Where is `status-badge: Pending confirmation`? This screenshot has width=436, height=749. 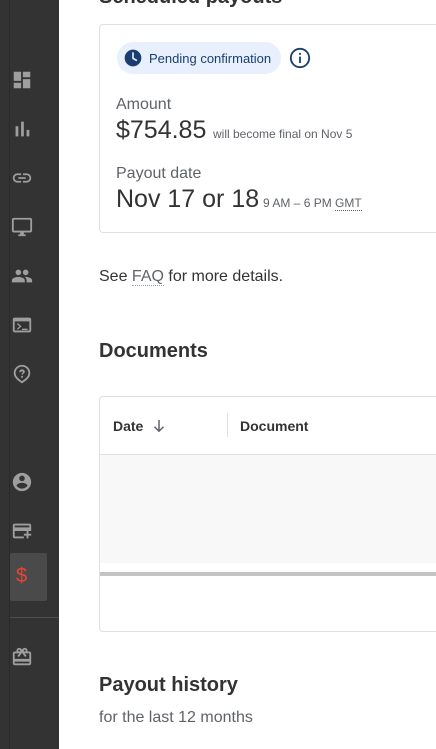 status-badge: Pending confirmation is located at coordinates (199, 58).